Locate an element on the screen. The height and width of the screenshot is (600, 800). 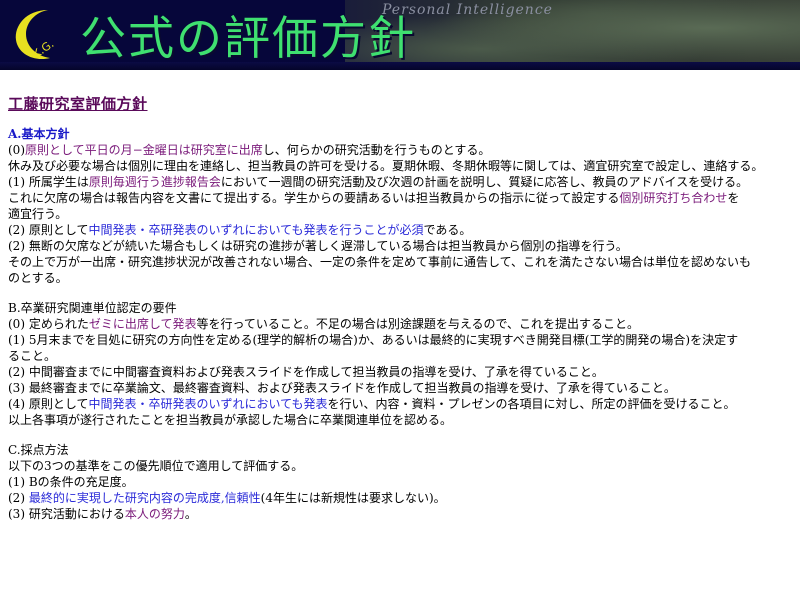
text: (2) is located at coordinates (18, 498).